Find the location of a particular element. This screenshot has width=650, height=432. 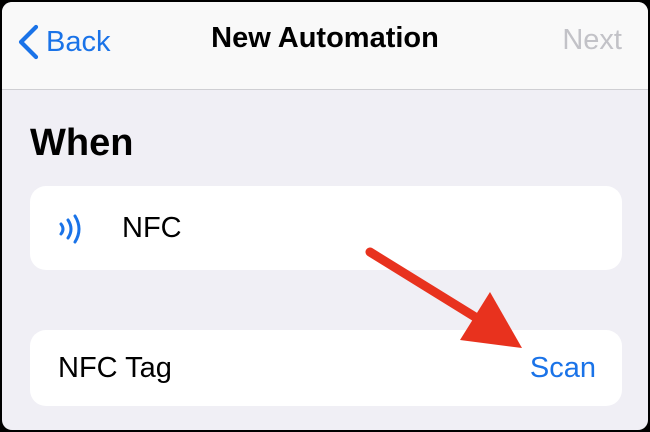

nfc-waves-icon is located at coordinates (70, 229).